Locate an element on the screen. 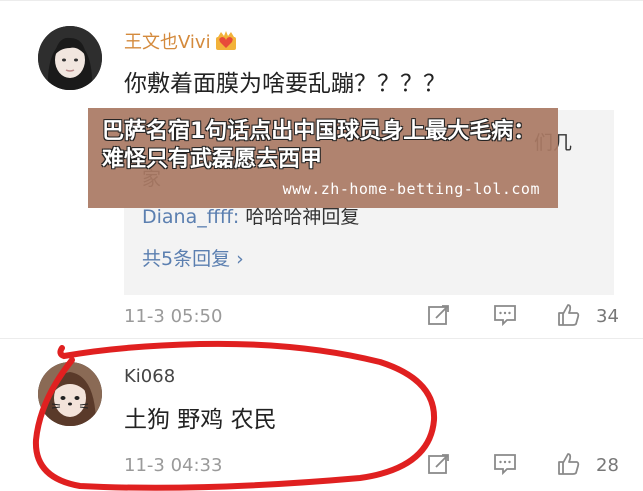 The width and height of the screenshot is (643, 491). comment-divider is located at coordinates (321, 338).